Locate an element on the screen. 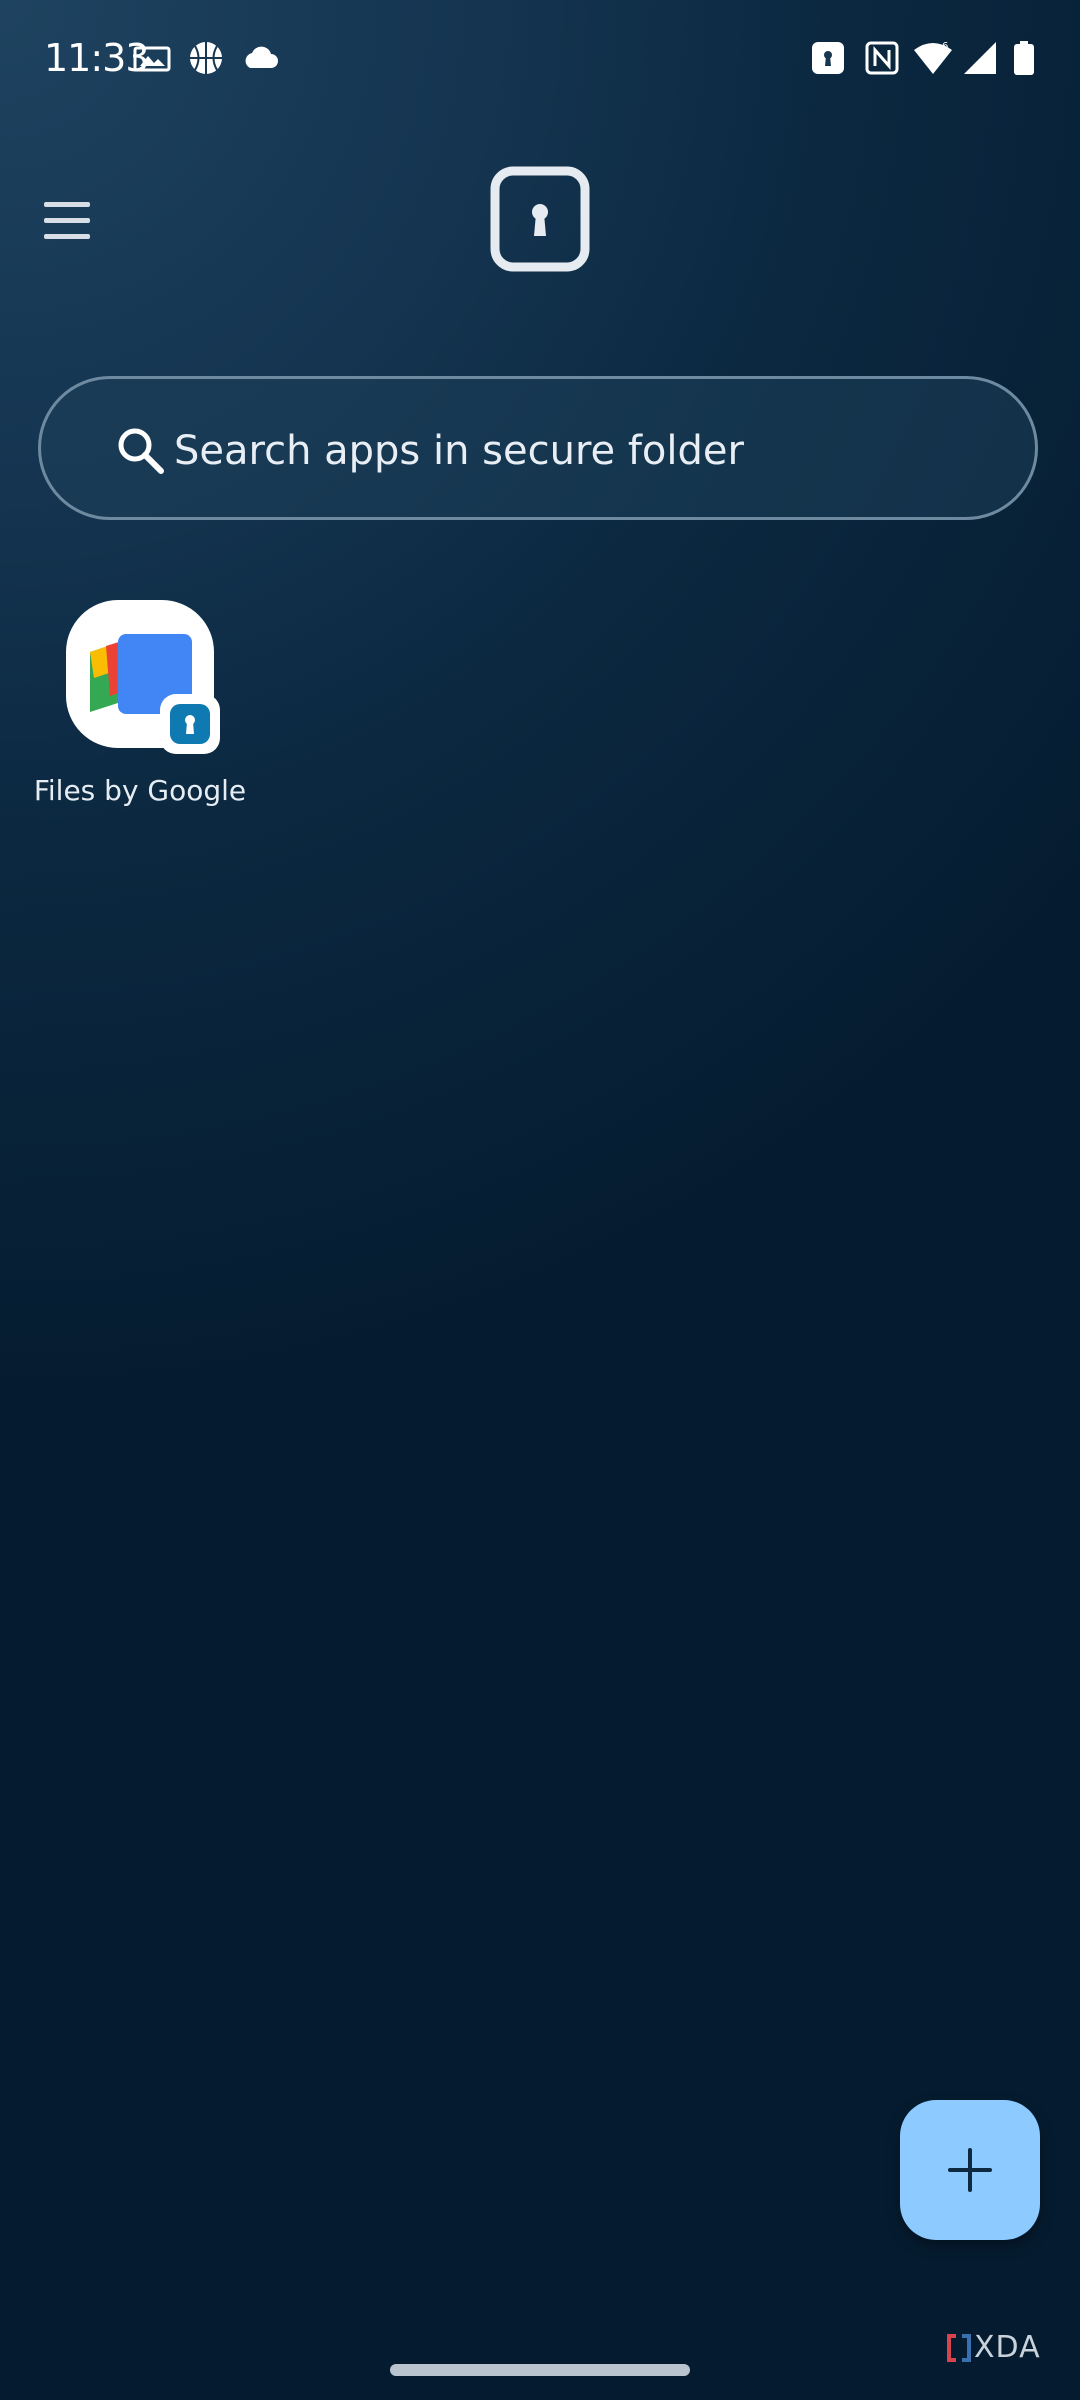 The width and height of the screenshot is (1080, 2400). cloud-icon is located at coordinates (261, 57).